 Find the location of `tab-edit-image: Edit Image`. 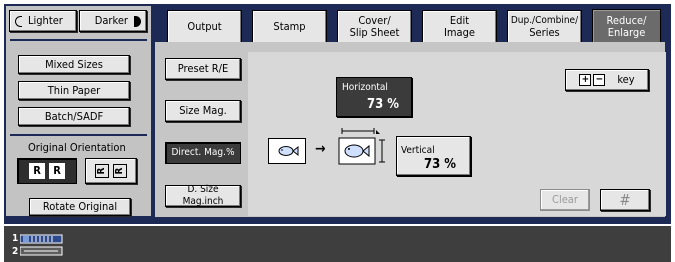

tab-edit-image: Edit Image is located at coordinates (459, 26).